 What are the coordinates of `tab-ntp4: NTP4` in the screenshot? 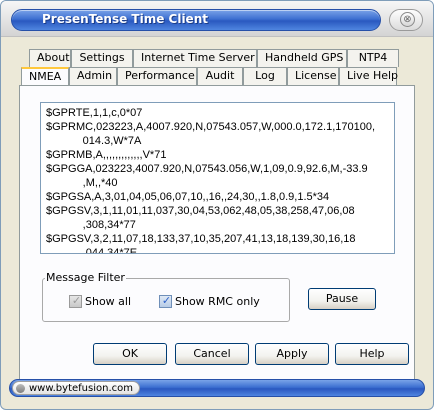 It's located at (373, 58).